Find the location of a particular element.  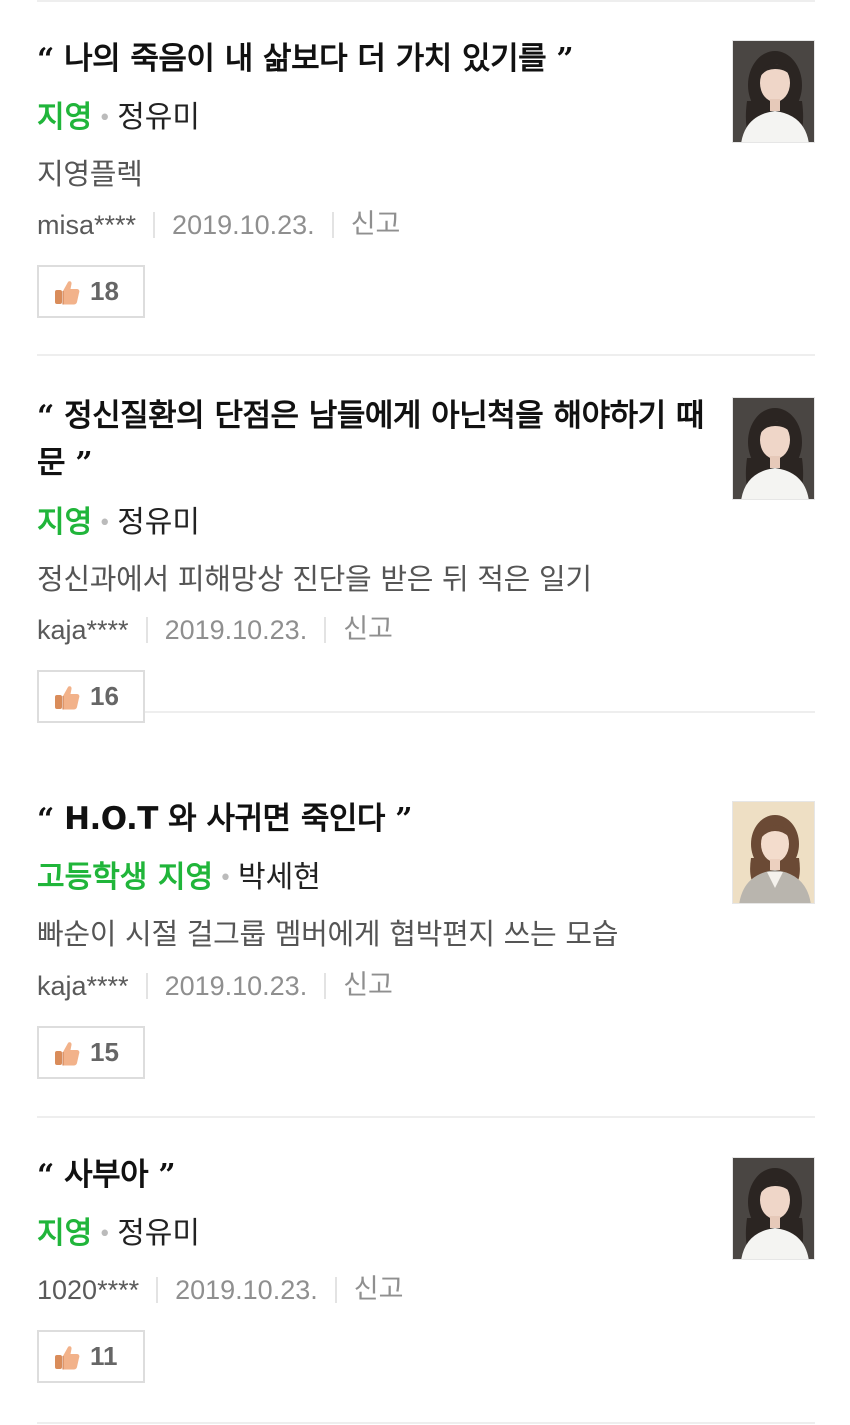

quote-body: 정신질환의 단점은 남들에게 아닌척을 해야하기 때문 is located at coordinates (370, 439).